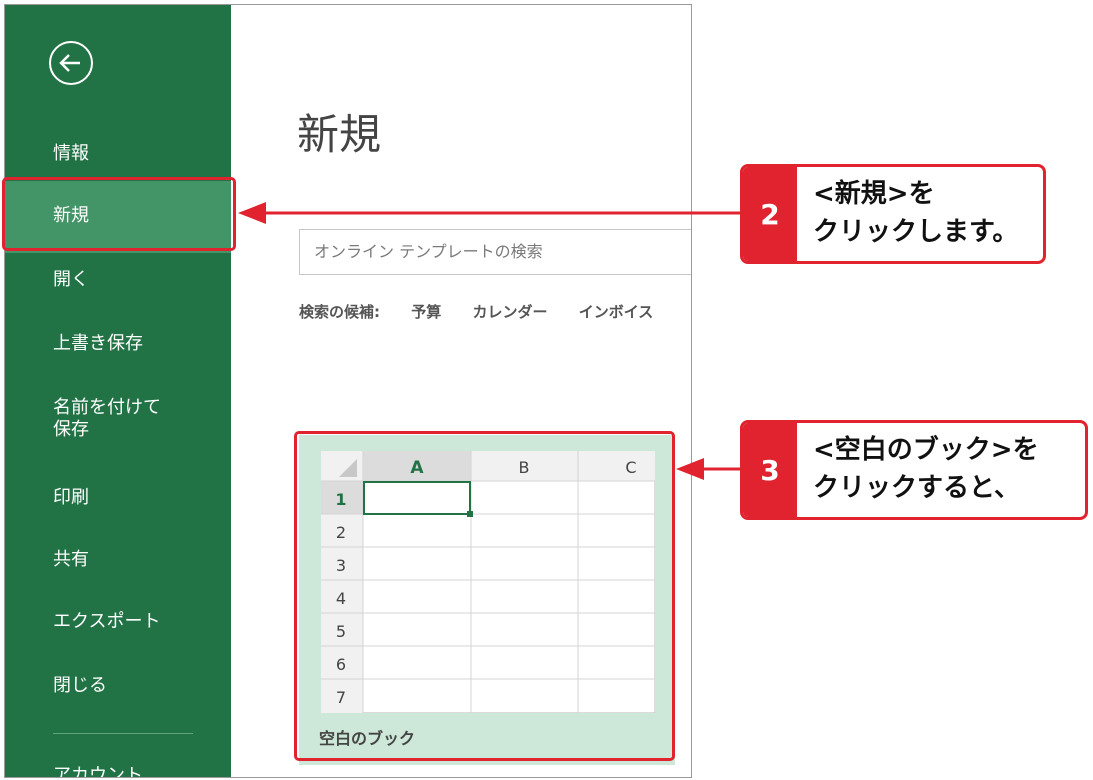  What do you see at coordinates (926, 469) in the screenshot?
I see `callout-step-3-text: <空白のブック>を クリックすると、` at bounding box center [926, 469].